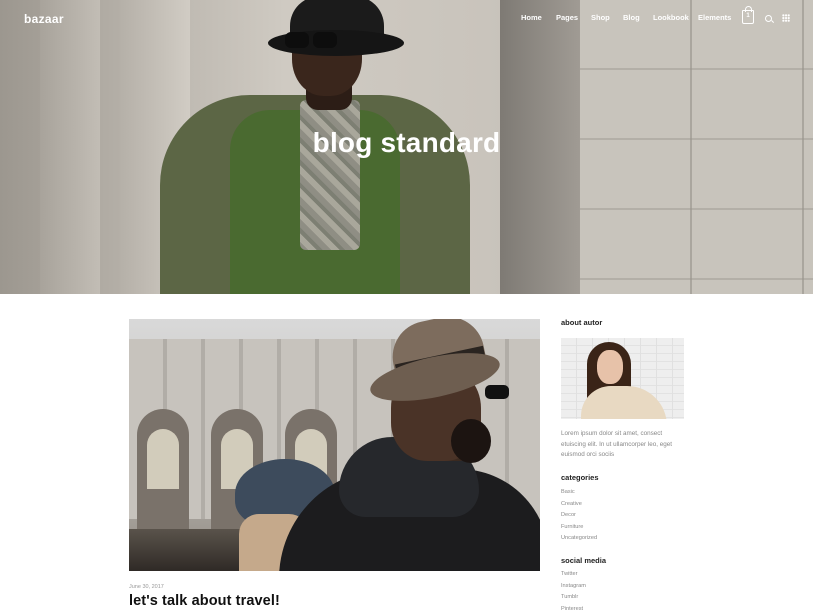 Image resolution: width=813 pixels, height=616 pixels. Describe the element at coordinates (471, 441) in the screenshot. I see `image-man-beard` at that location.